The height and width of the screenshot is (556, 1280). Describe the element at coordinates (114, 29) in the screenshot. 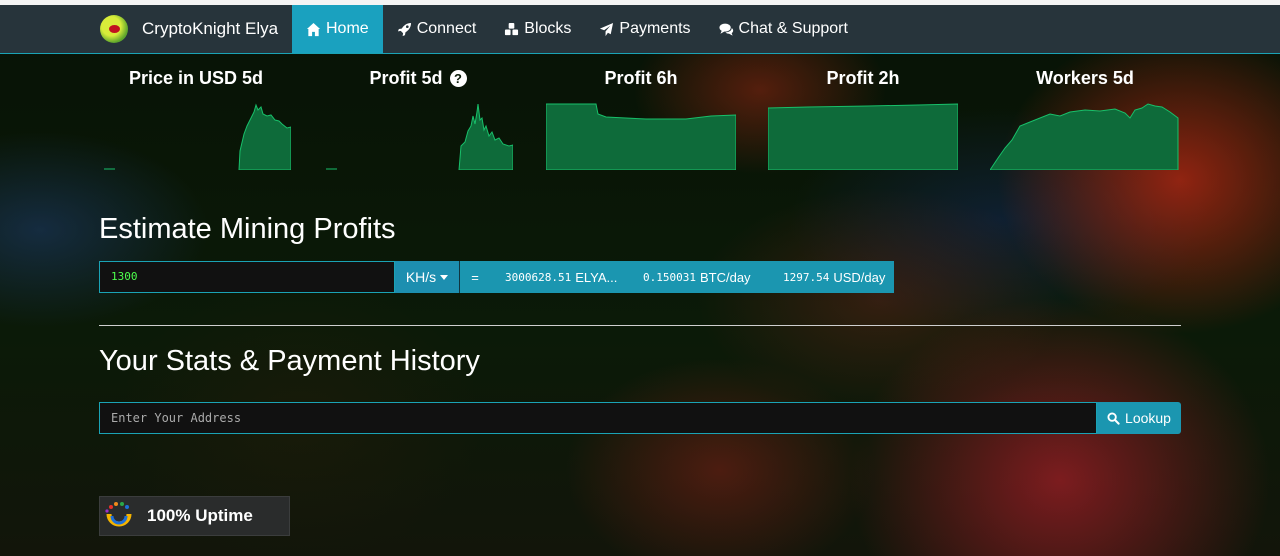

I see `coin-logo-icon` at that location.